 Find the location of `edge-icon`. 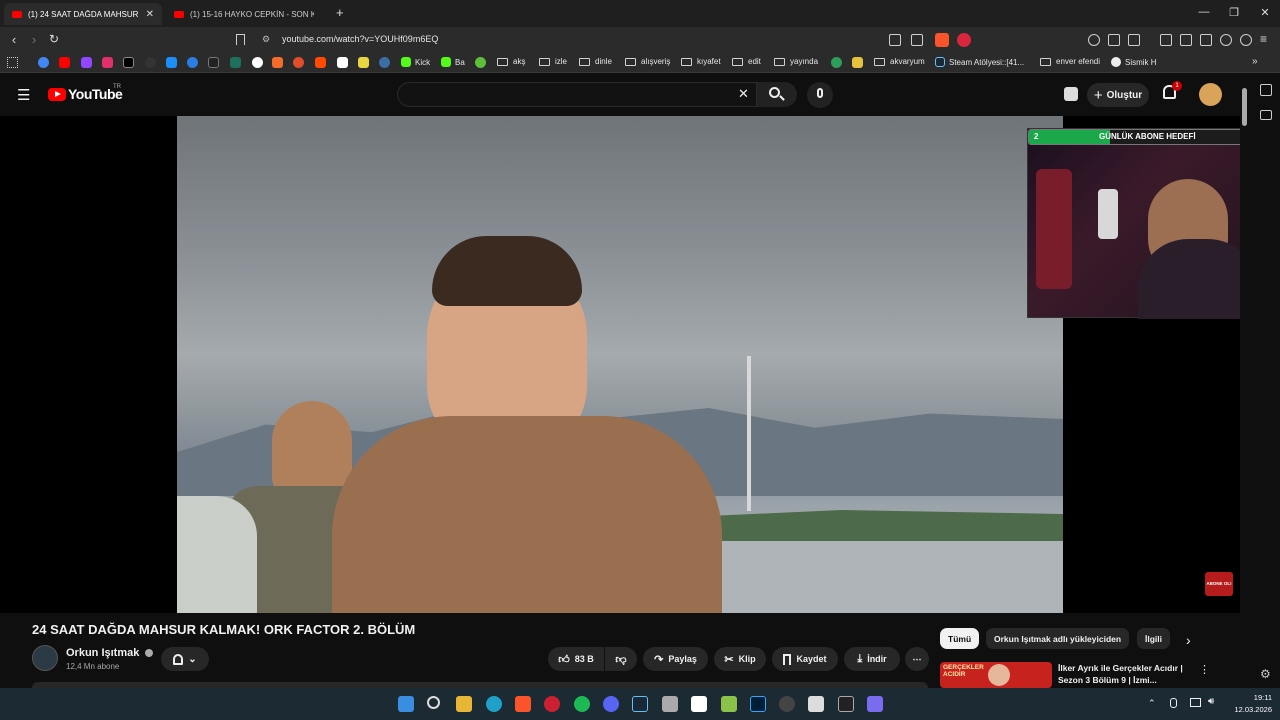

edge-icon is located at coordinates (494, 704).